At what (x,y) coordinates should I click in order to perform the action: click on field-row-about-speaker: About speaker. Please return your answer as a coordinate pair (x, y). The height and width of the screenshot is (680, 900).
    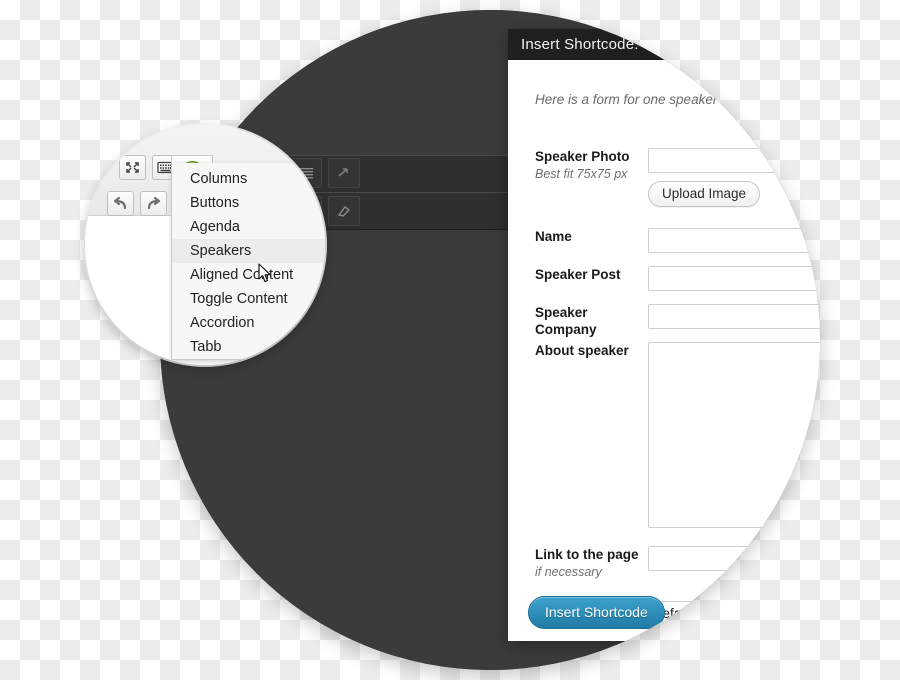
    Looking at the image, I should click on (664, 435).